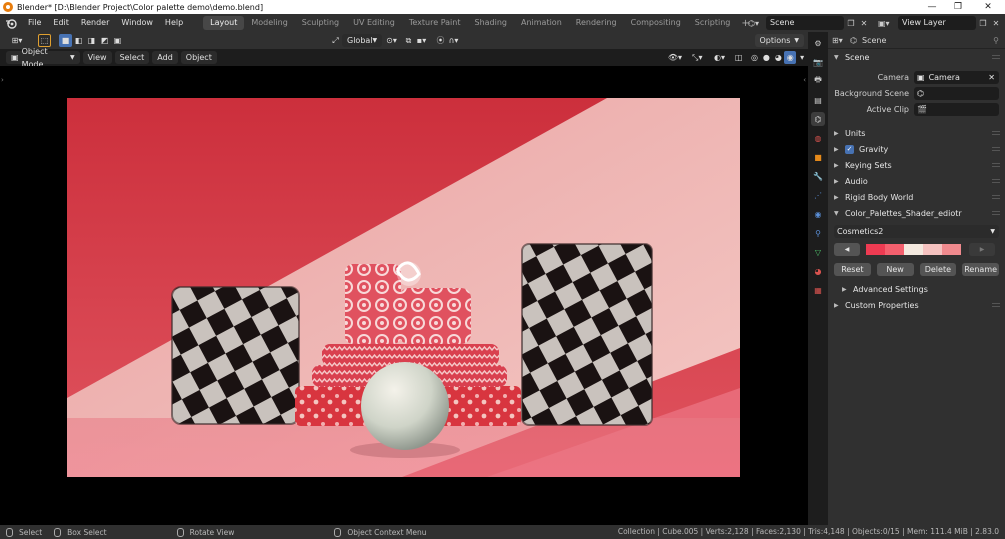 The image size is (1005, 539). I want to click on panel-custom-properties: ▶ Custom Properties, so click(916, 305).